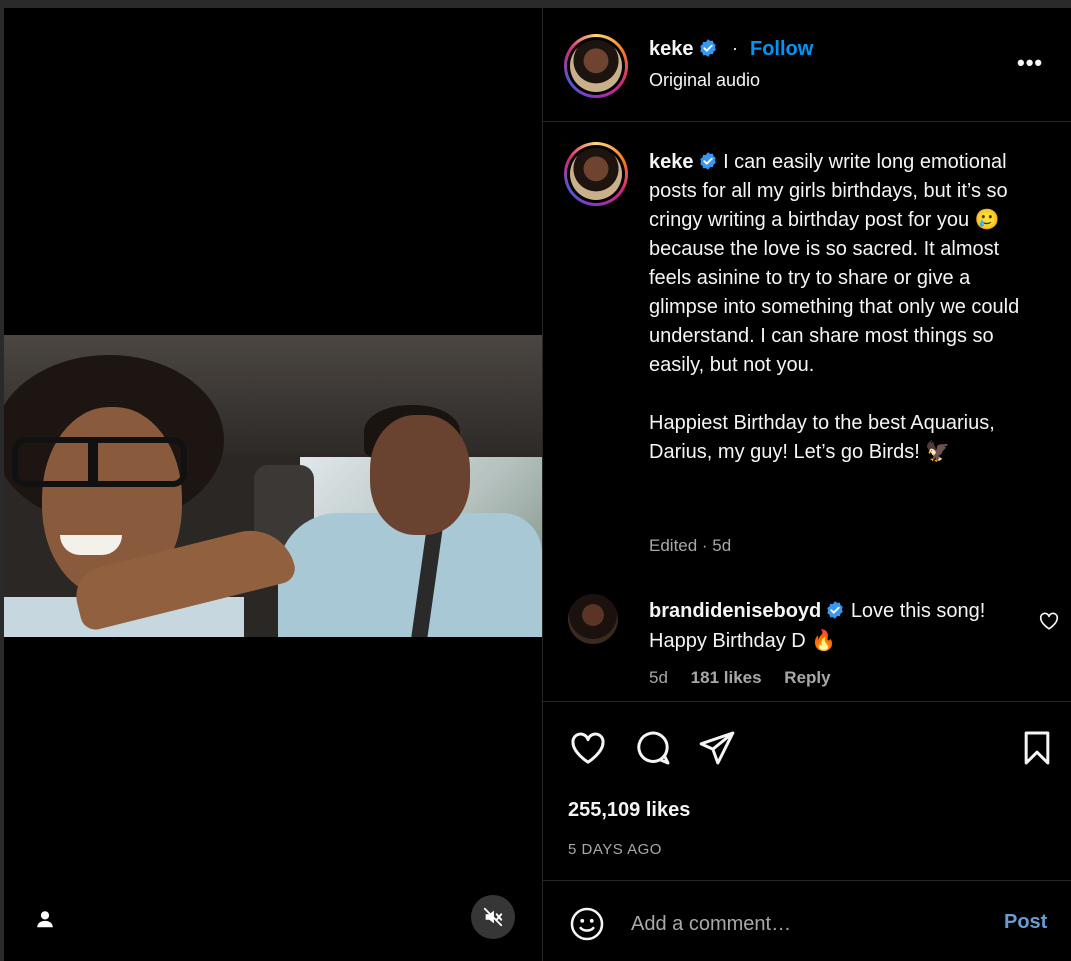 This screenshot has width=1071, height=961. I want to click on smile-tear-emoji: 🥲, so click(987, 220).